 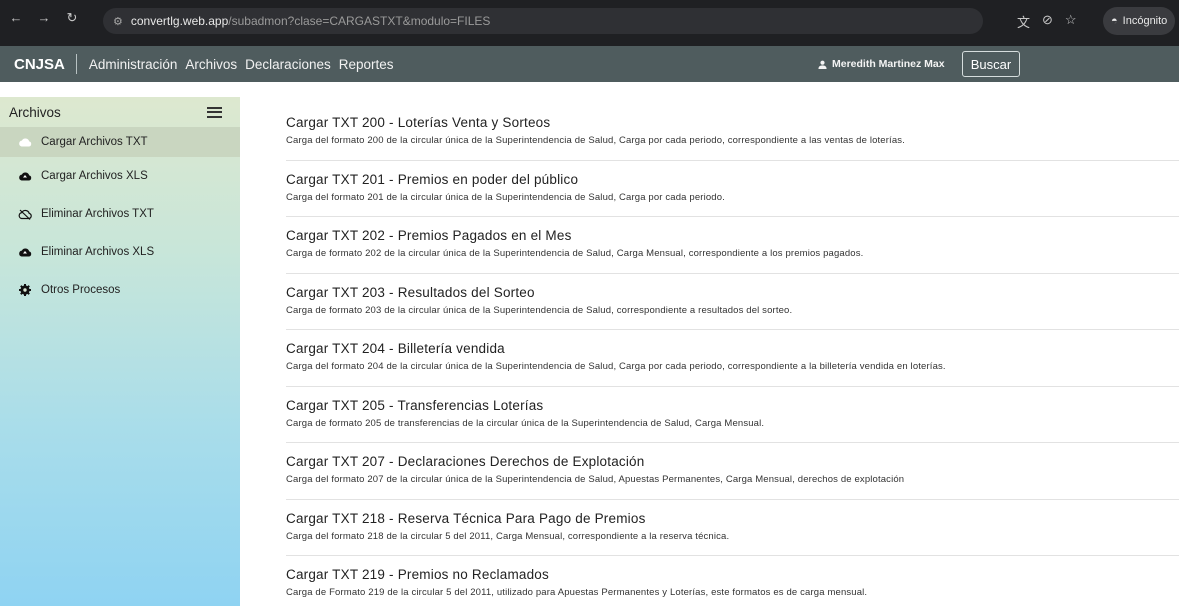 What do you see at coordinates (25, 142) in the screenshot?
I see `cloud-icon` at bounding box center [25, 142].